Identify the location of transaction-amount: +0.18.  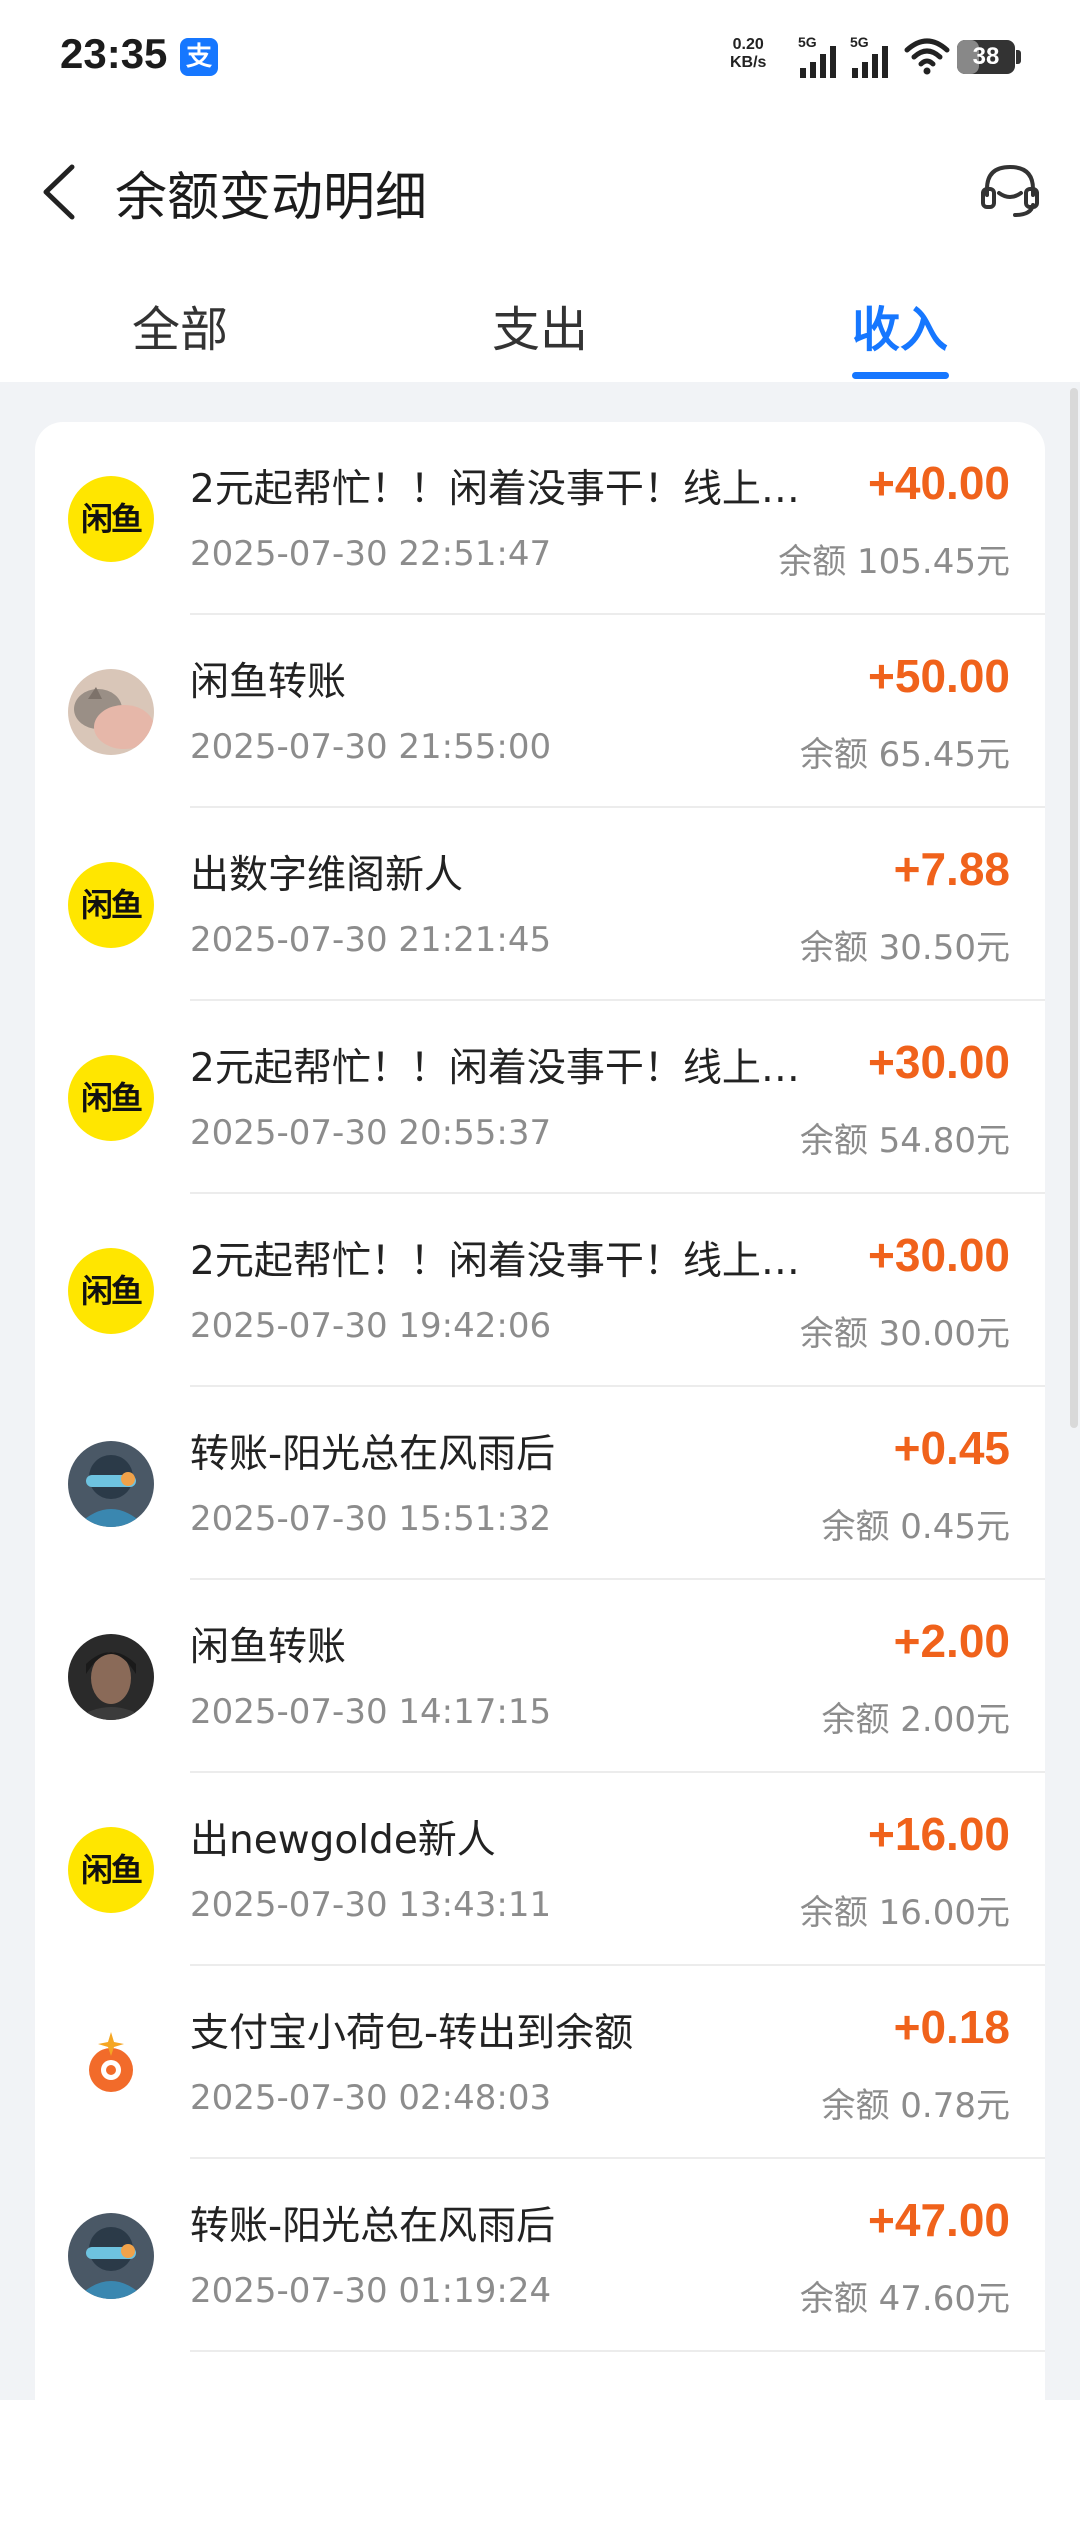
(951, 2027).